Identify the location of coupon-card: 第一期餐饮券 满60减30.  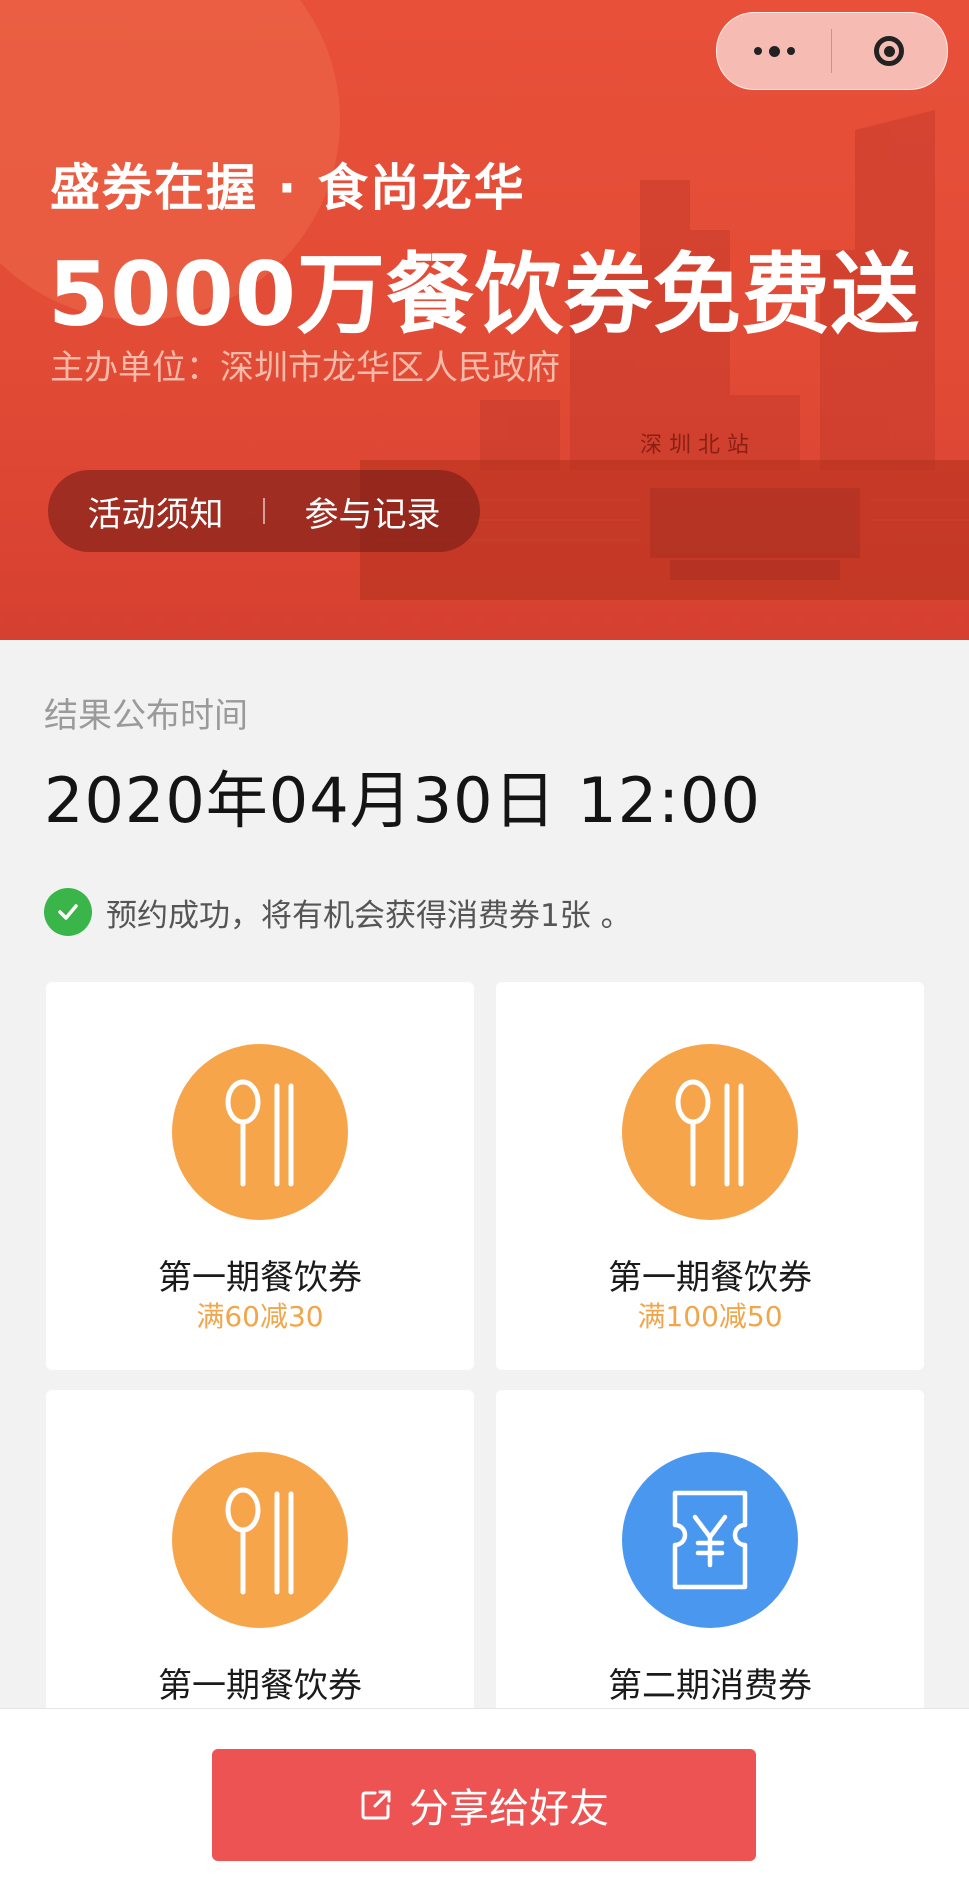
(260, 1176).